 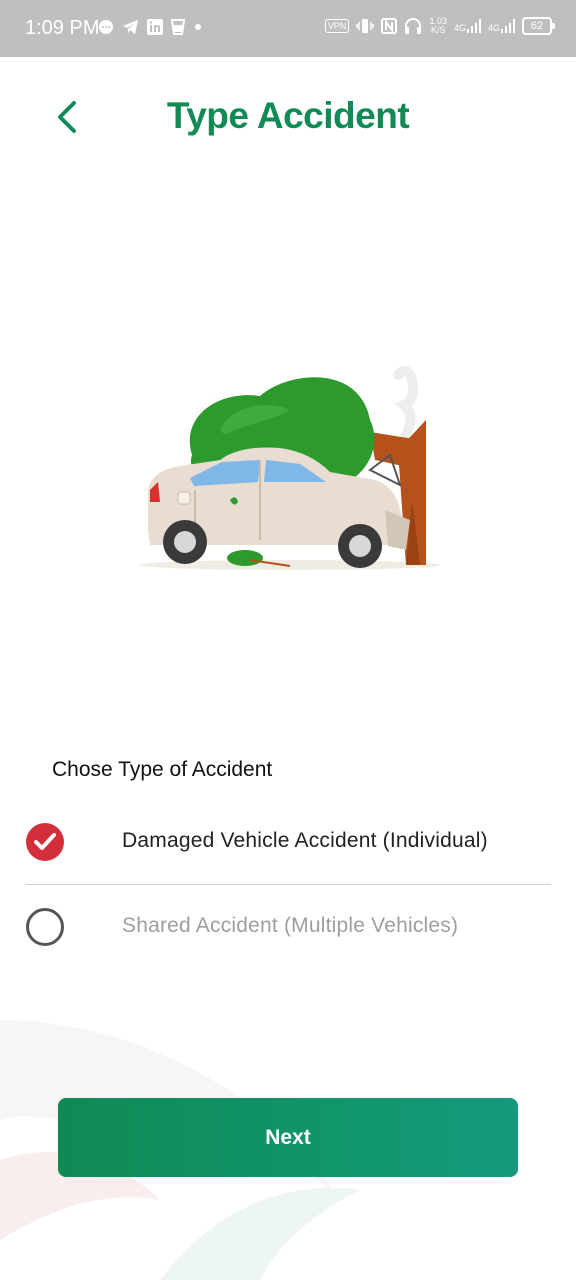 What do you see at coordinates (389, 26) in the screenshot?
I see `nfc-icon` at bounding box center [389, 26].